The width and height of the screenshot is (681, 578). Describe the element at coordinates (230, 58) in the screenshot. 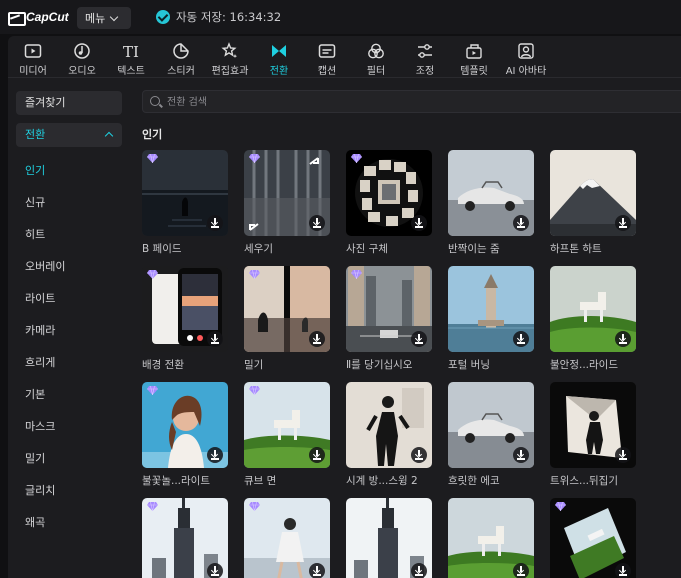

I see `tab-effects: 편집효과` at that location.